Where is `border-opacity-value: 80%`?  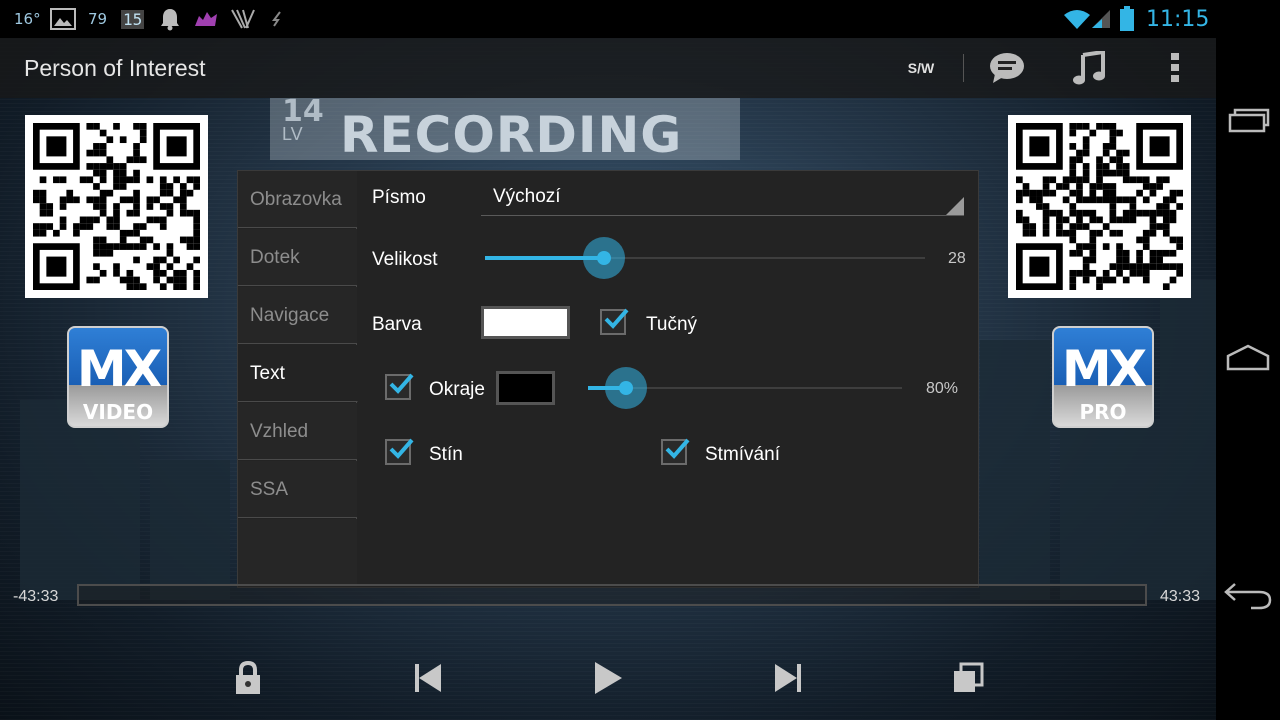
border-opacity-value: 80% is located at coordinates (942, 388).